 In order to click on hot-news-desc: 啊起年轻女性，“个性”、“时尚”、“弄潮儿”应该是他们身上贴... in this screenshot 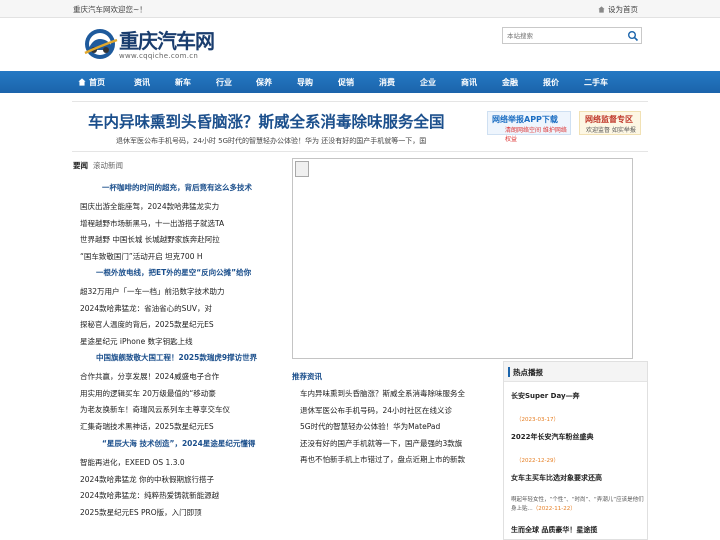, I will do `click(577, 504)`.